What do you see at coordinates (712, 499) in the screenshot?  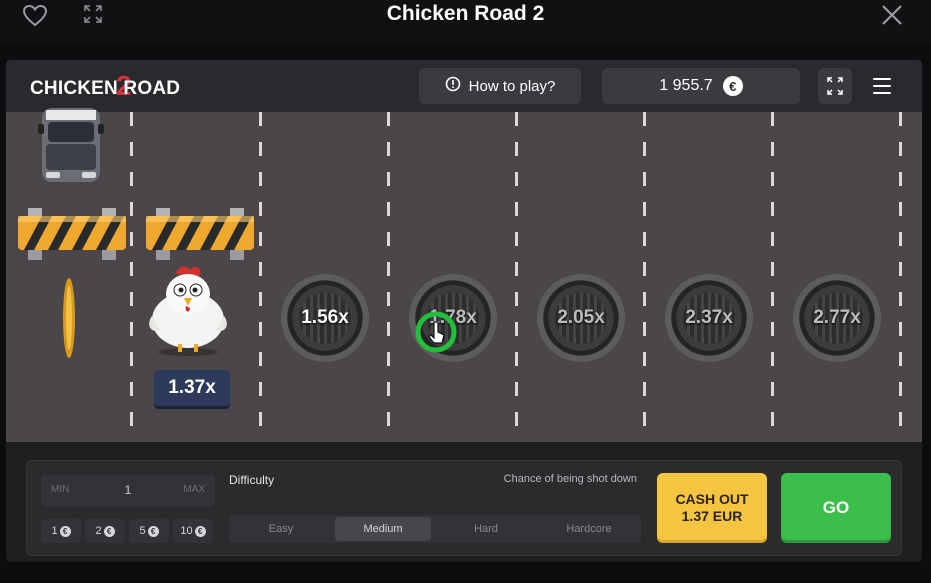 I see `cash-out-label: CASH OUT` at bounding box center [712, 499].